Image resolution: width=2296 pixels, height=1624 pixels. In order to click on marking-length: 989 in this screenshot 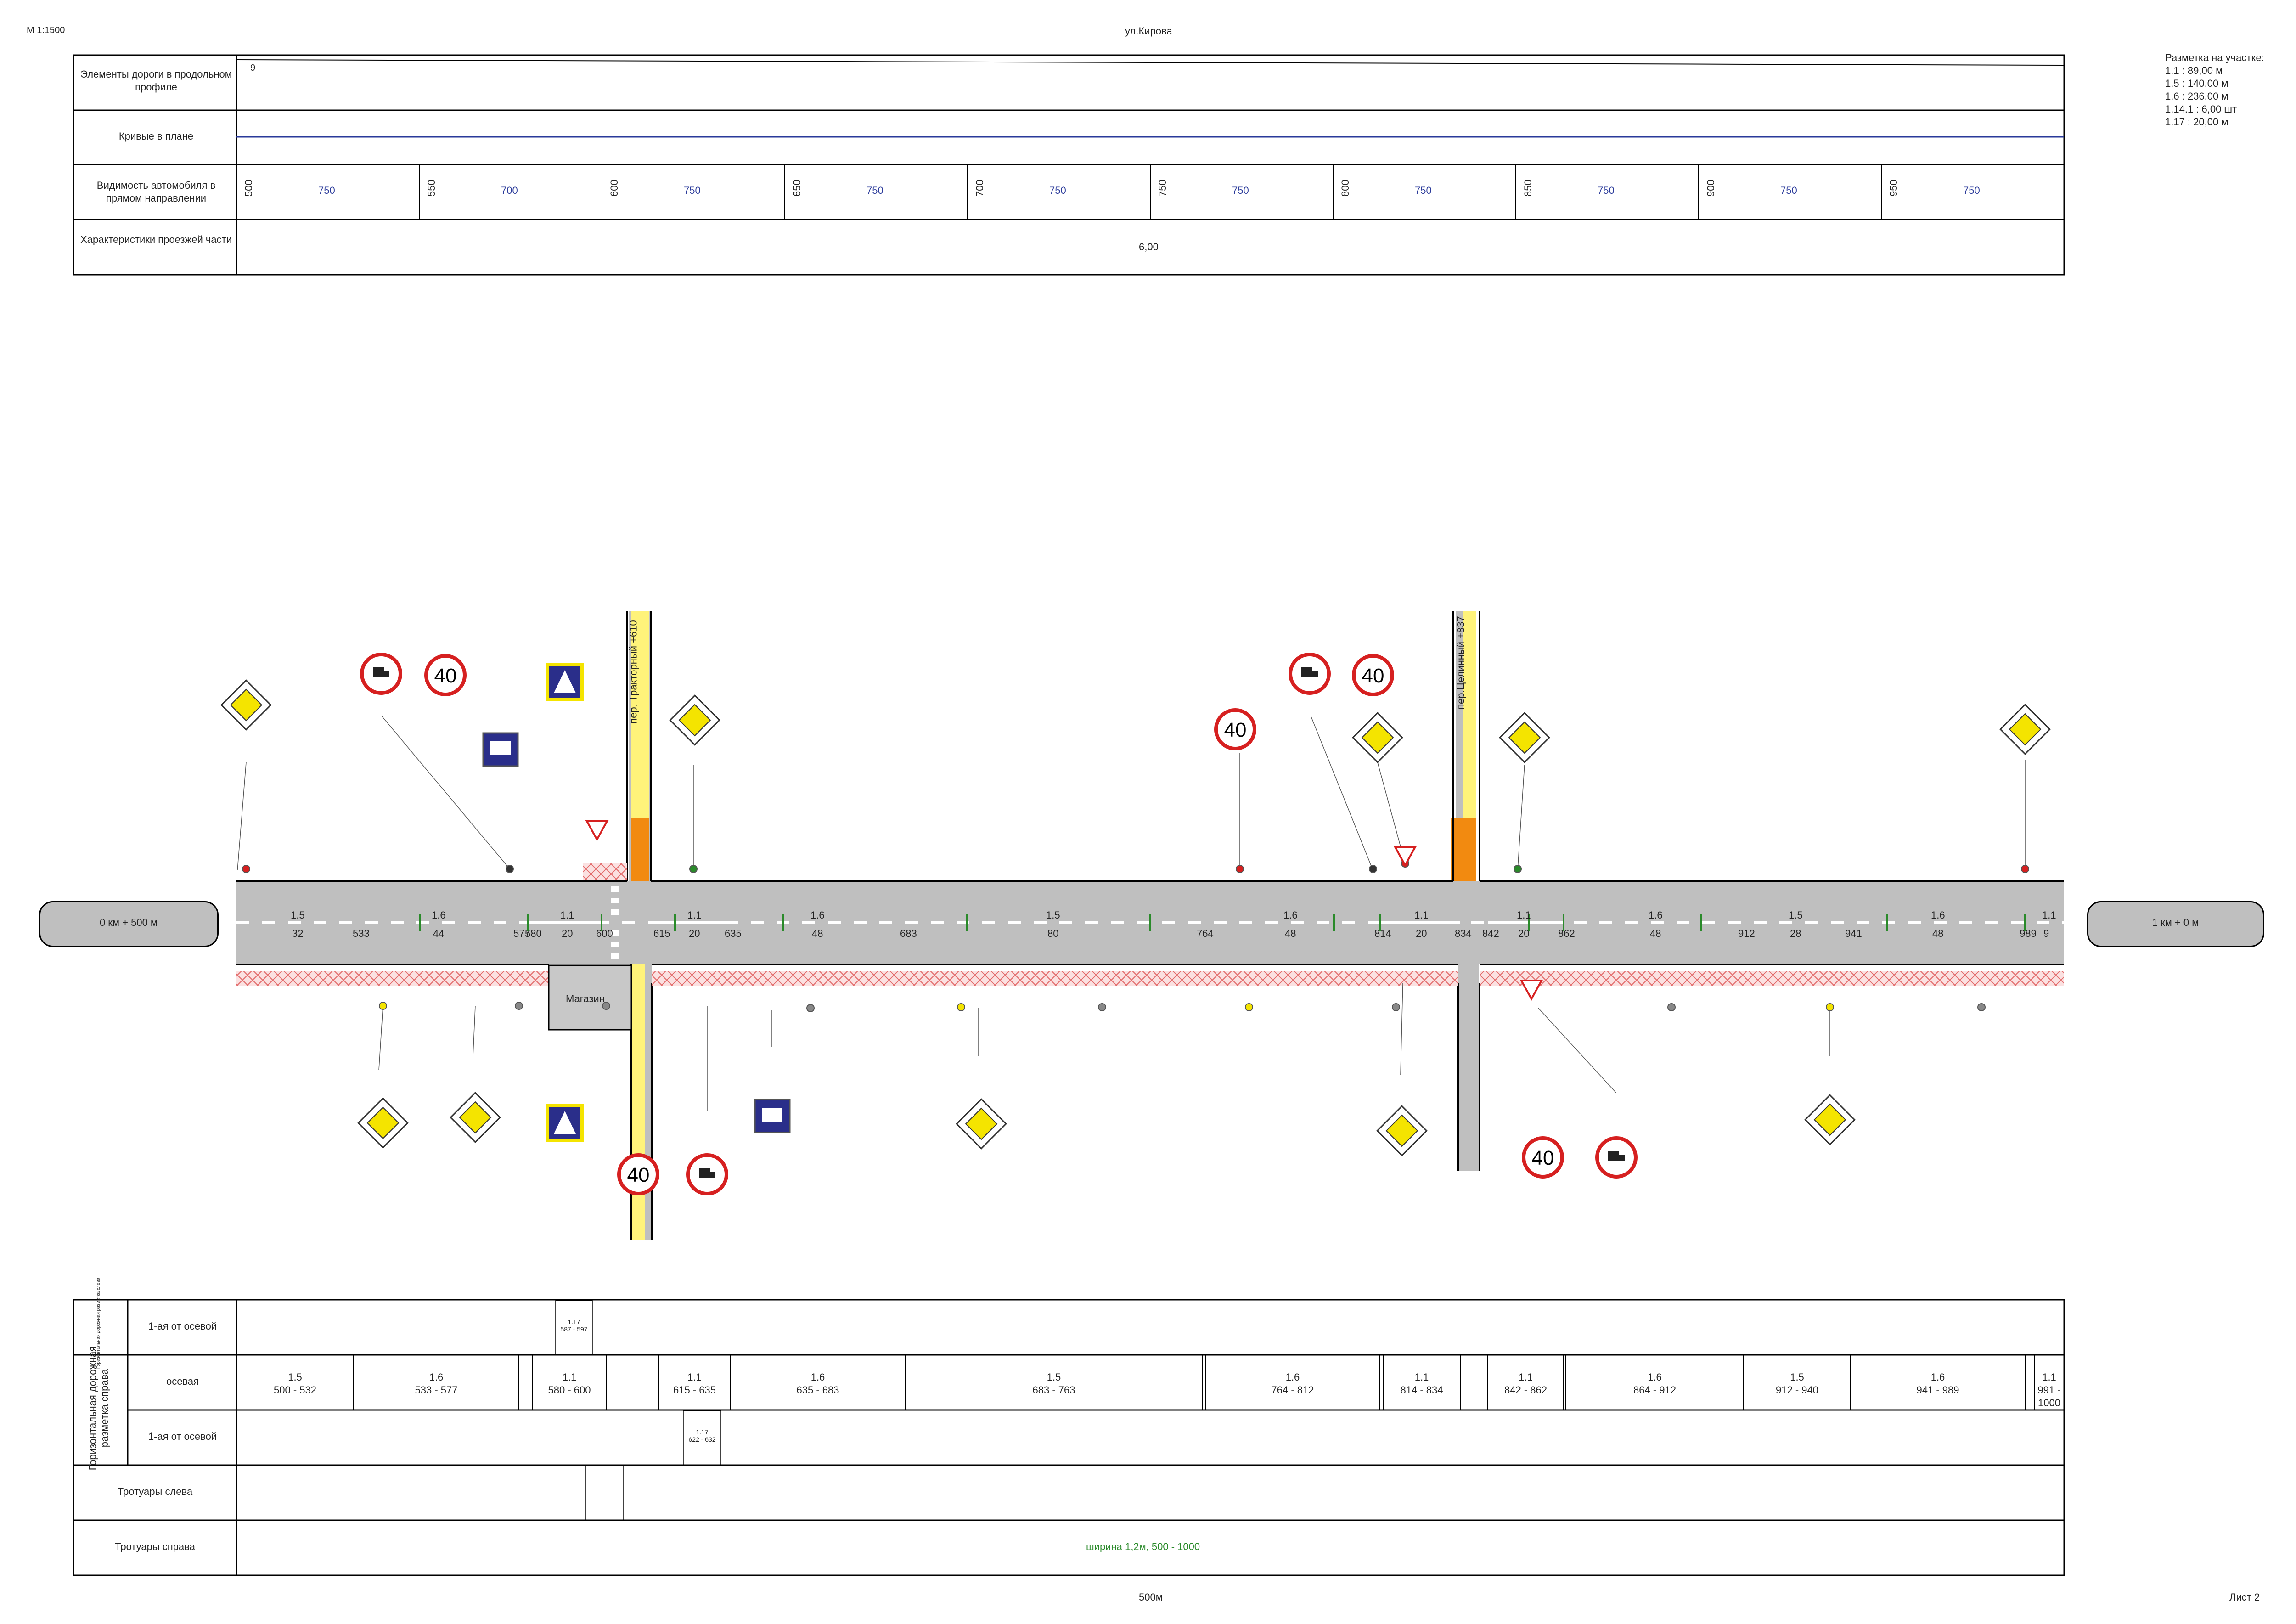, I will do `click(2029, 933)`.